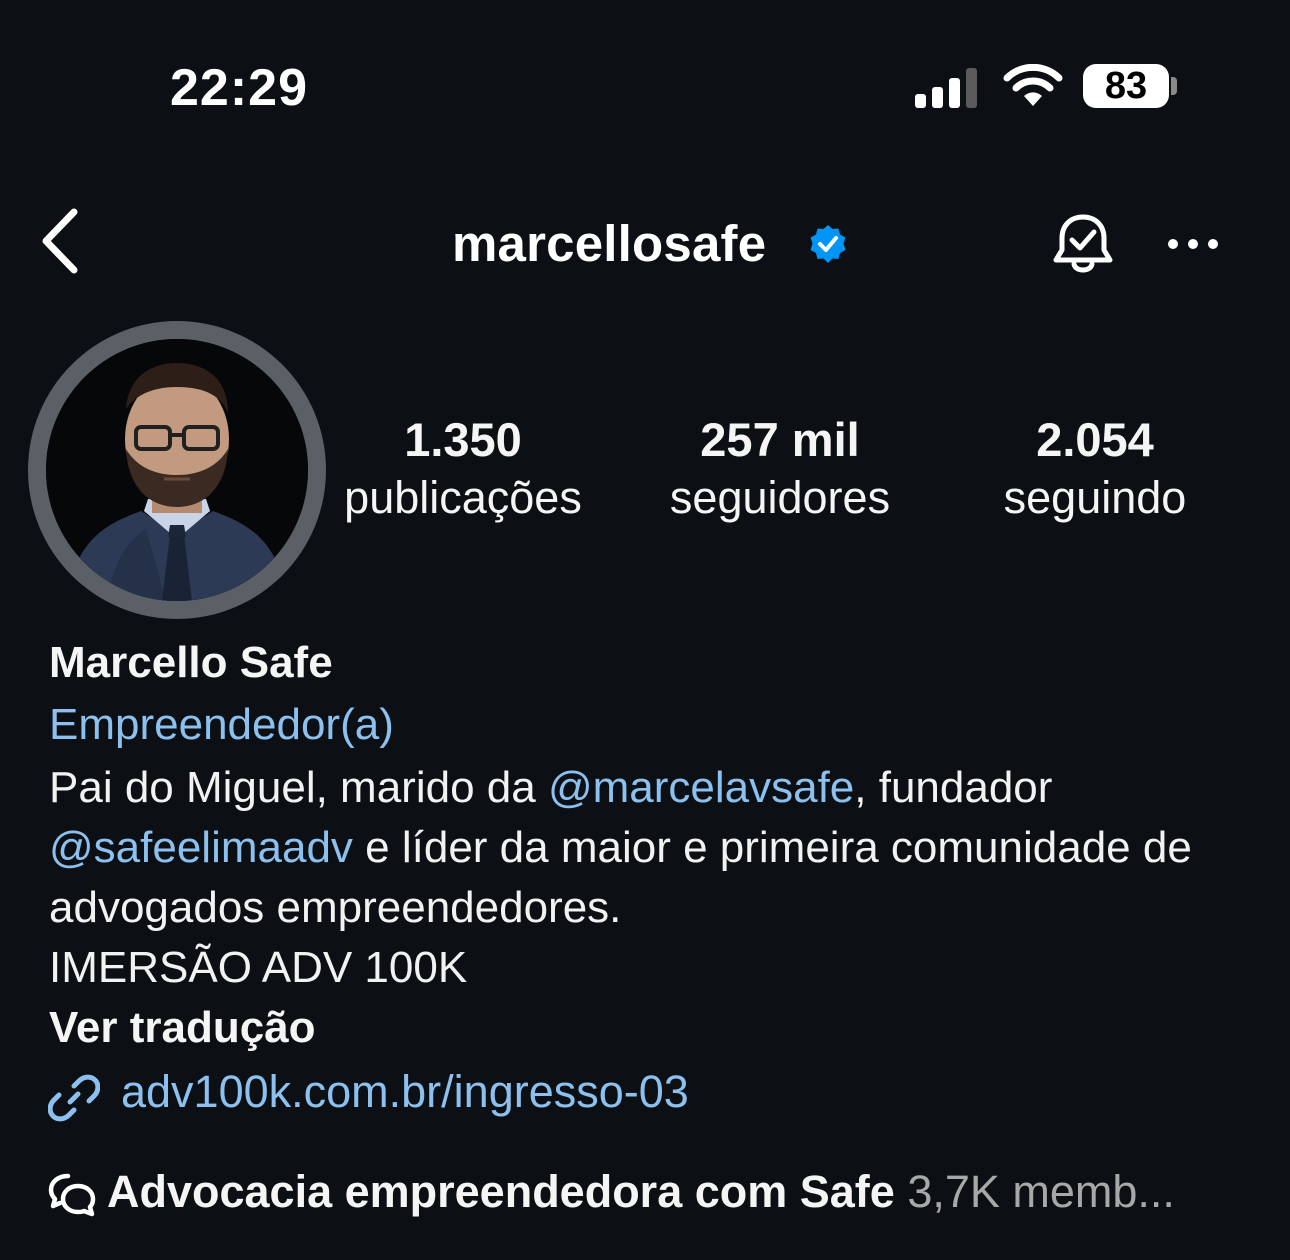 The width and height of the screenshot is (1290, 1260). What do you see at coordinates (405, 1092) in the screenshot?
I see `profile-link: adv100k.com.br/ingresso-03` at bounding box center [405, 1092].